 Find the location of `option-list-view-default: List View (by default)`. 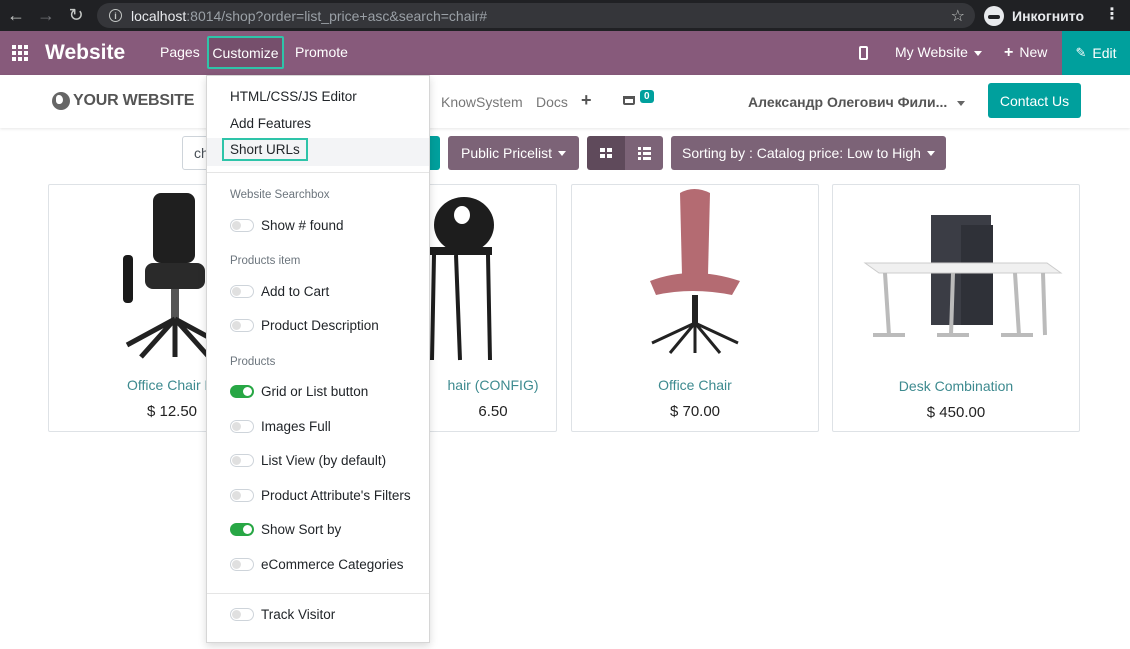

option-list-view-default: List View (by default) is located at coordinates (308, 460).